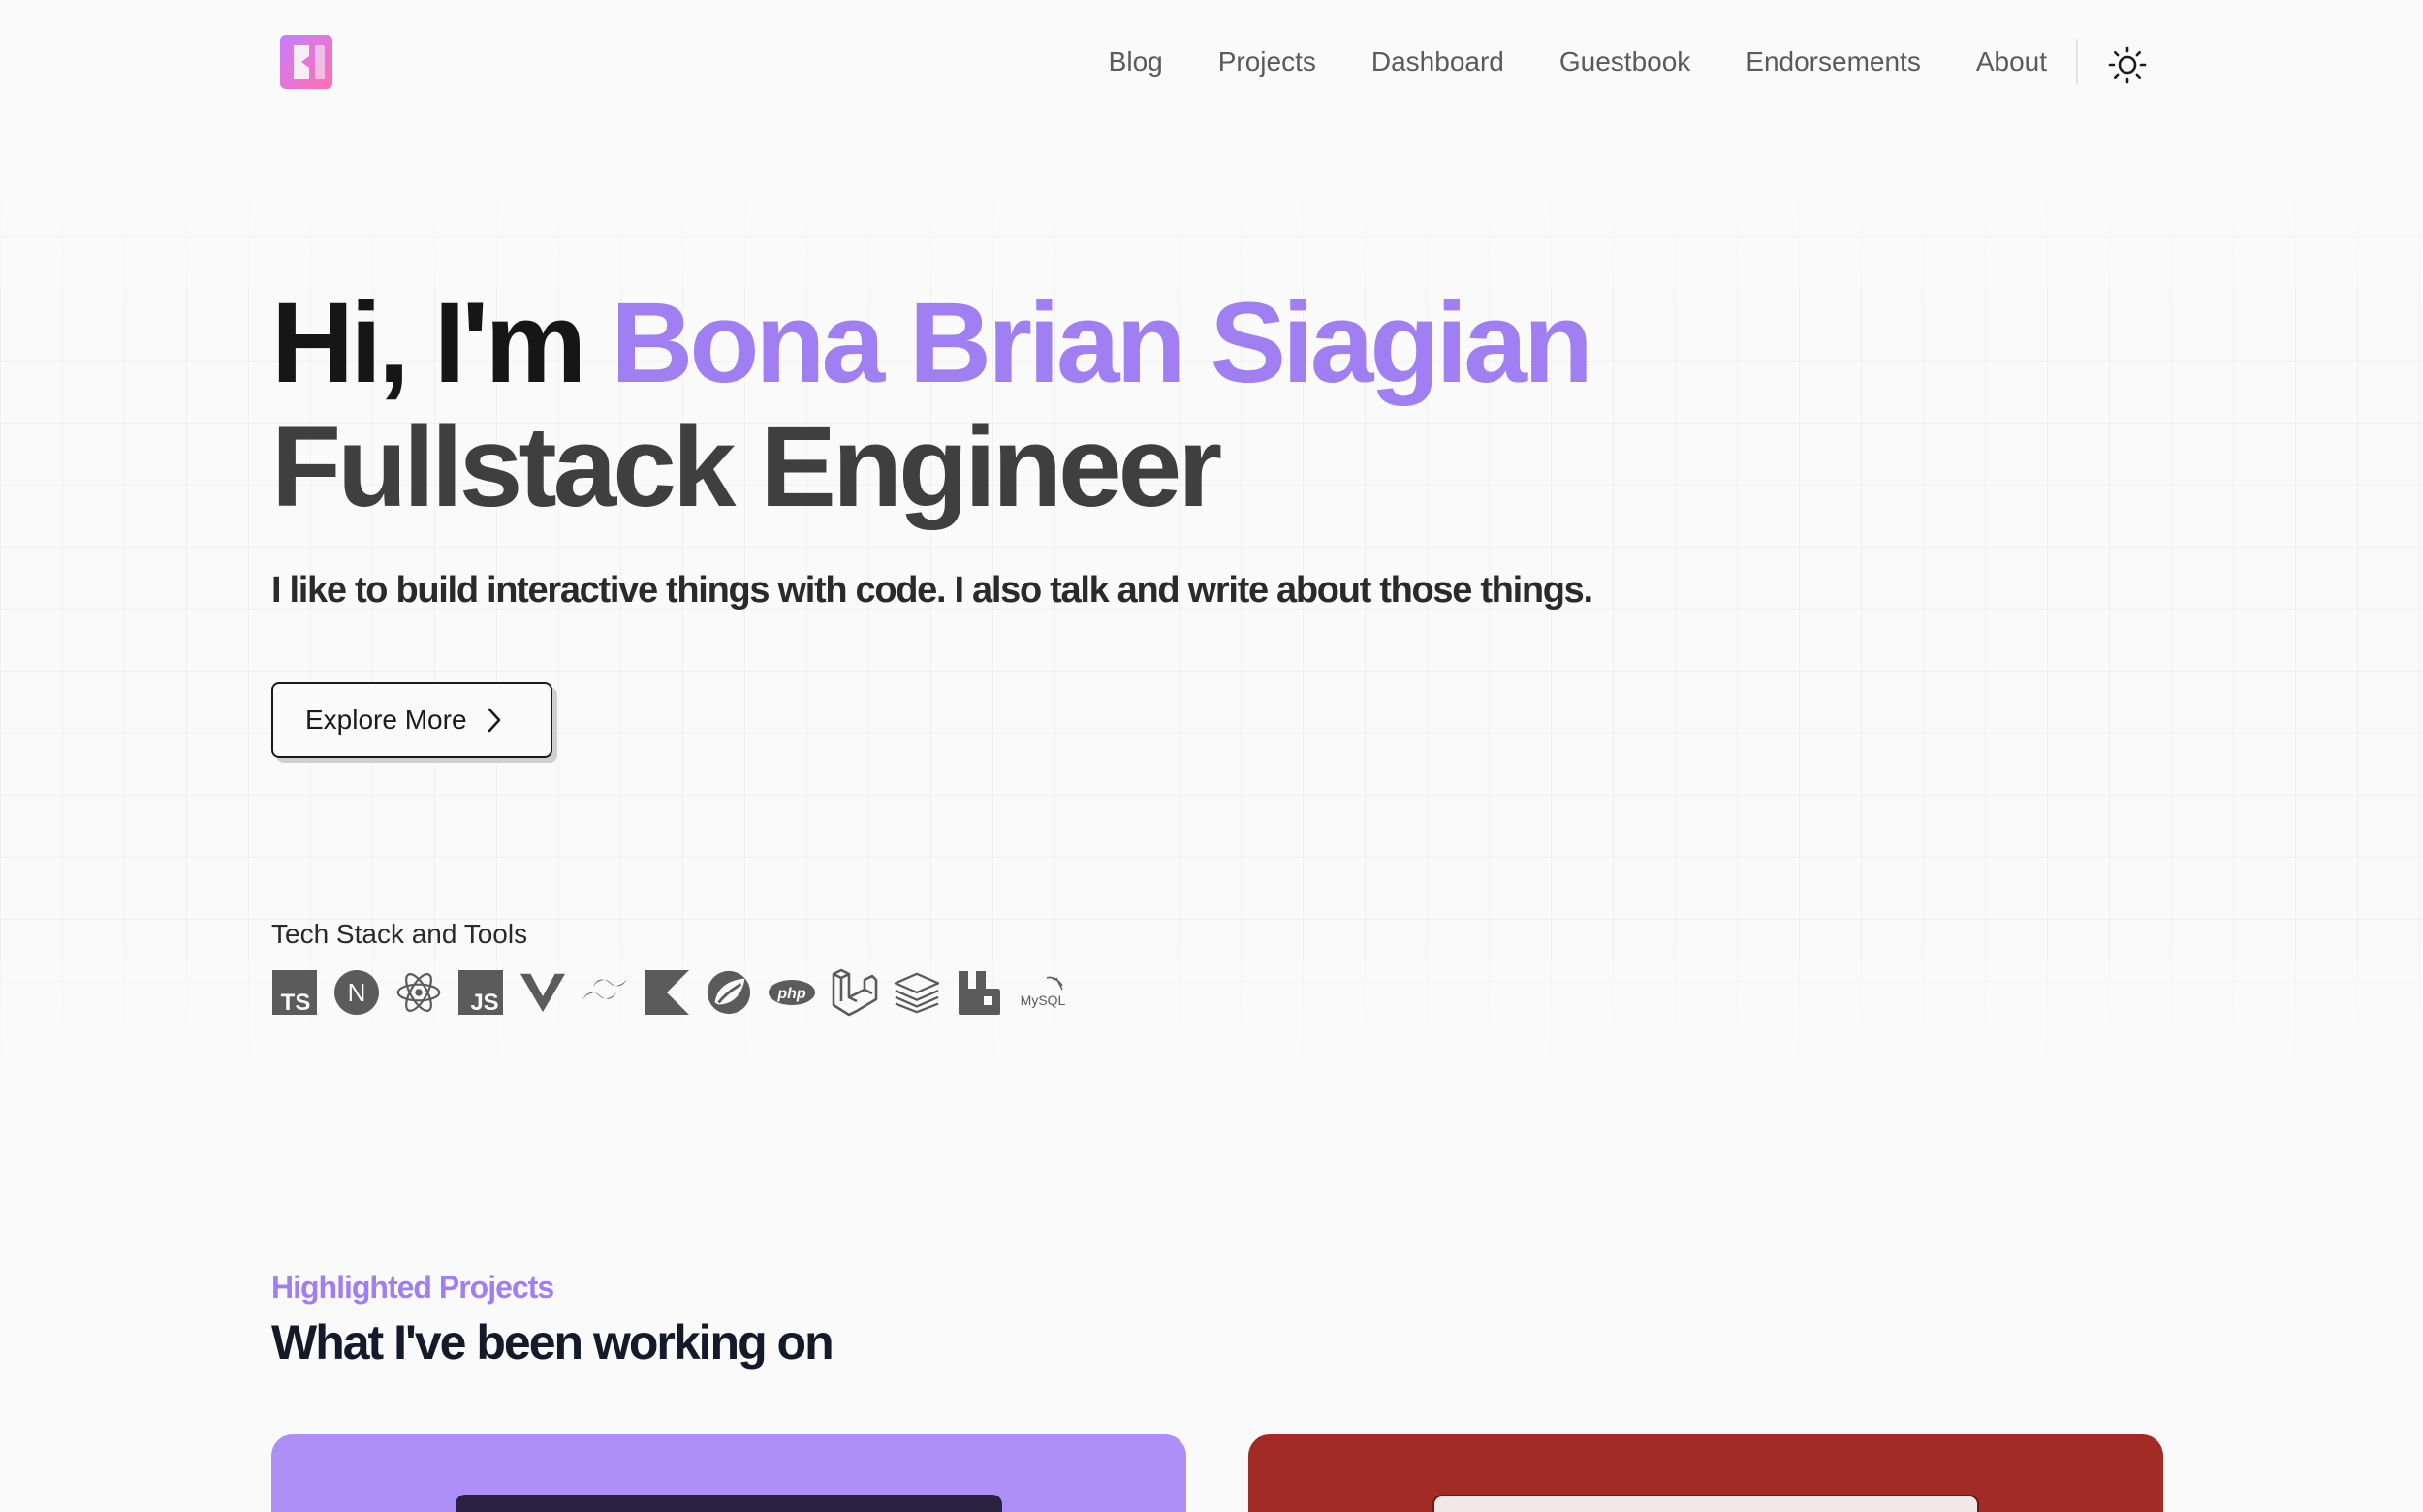  I want to click on theme-toggle-button, so click(2127, 65).